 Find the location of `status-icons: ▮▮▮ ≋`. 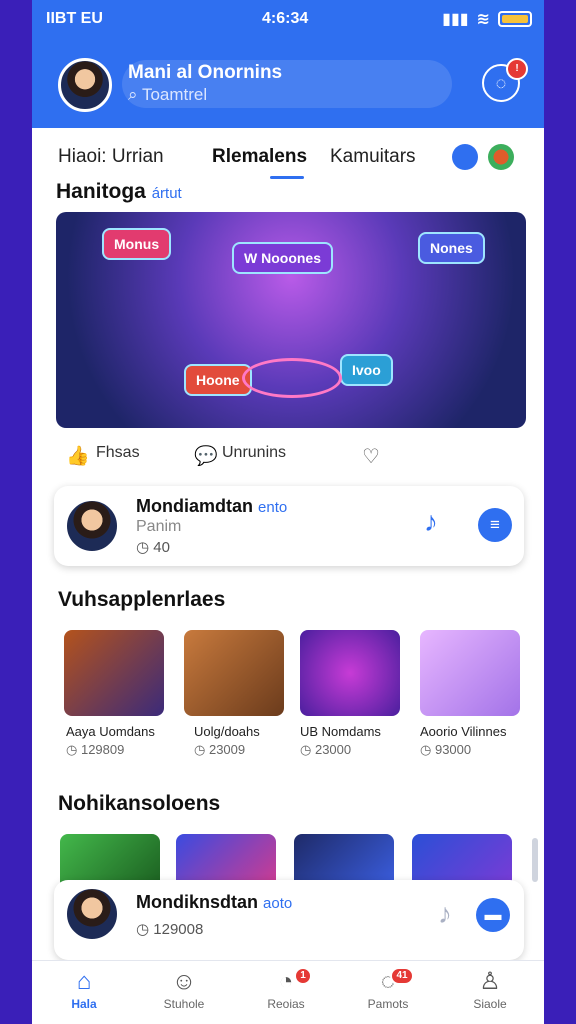

status-icons: ▮▮▮ ≋ is located at coordinates (487, 19).